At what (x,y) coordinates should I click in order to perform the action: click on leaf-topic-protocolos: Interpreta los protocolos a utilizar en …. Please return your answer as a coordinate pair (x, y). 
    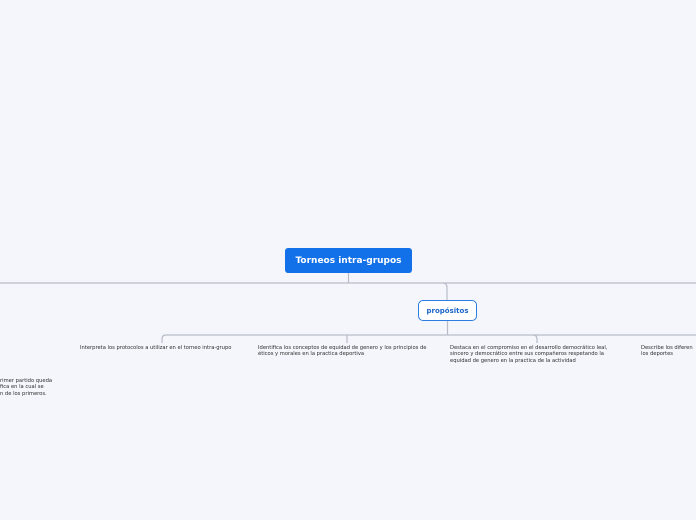
    Looking at the image, I should click on (170, 348).